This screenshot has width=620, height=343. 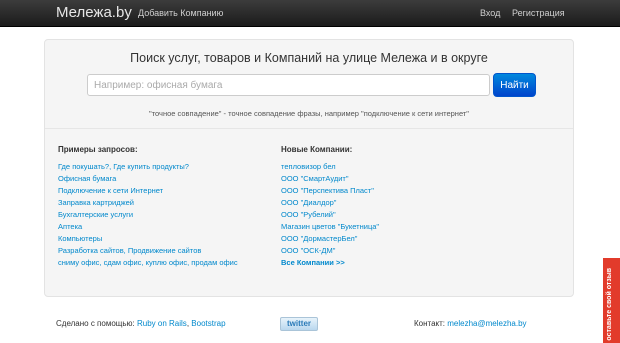 What do you see at coordinates (148, 179) in the screenshot?
I see `example-query-link: Офисная бумага` at bounding box center [148, 179].